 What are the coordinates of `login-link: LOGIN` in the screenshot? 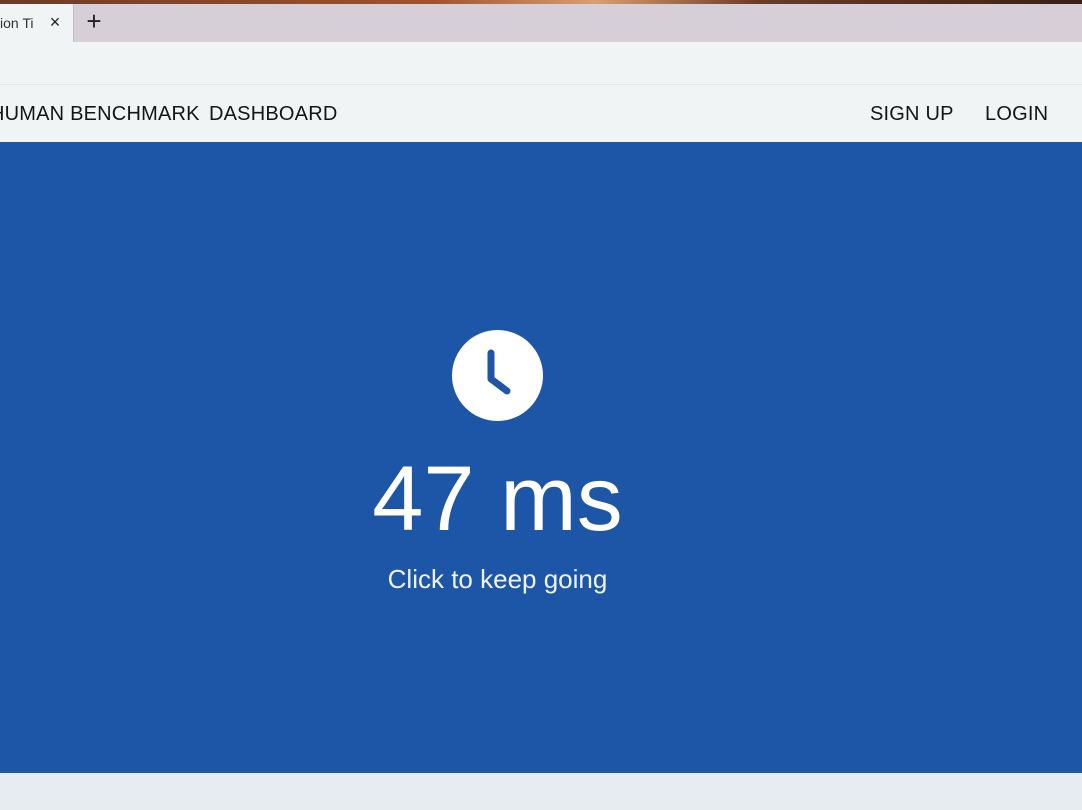 It's located at (1016, 114).